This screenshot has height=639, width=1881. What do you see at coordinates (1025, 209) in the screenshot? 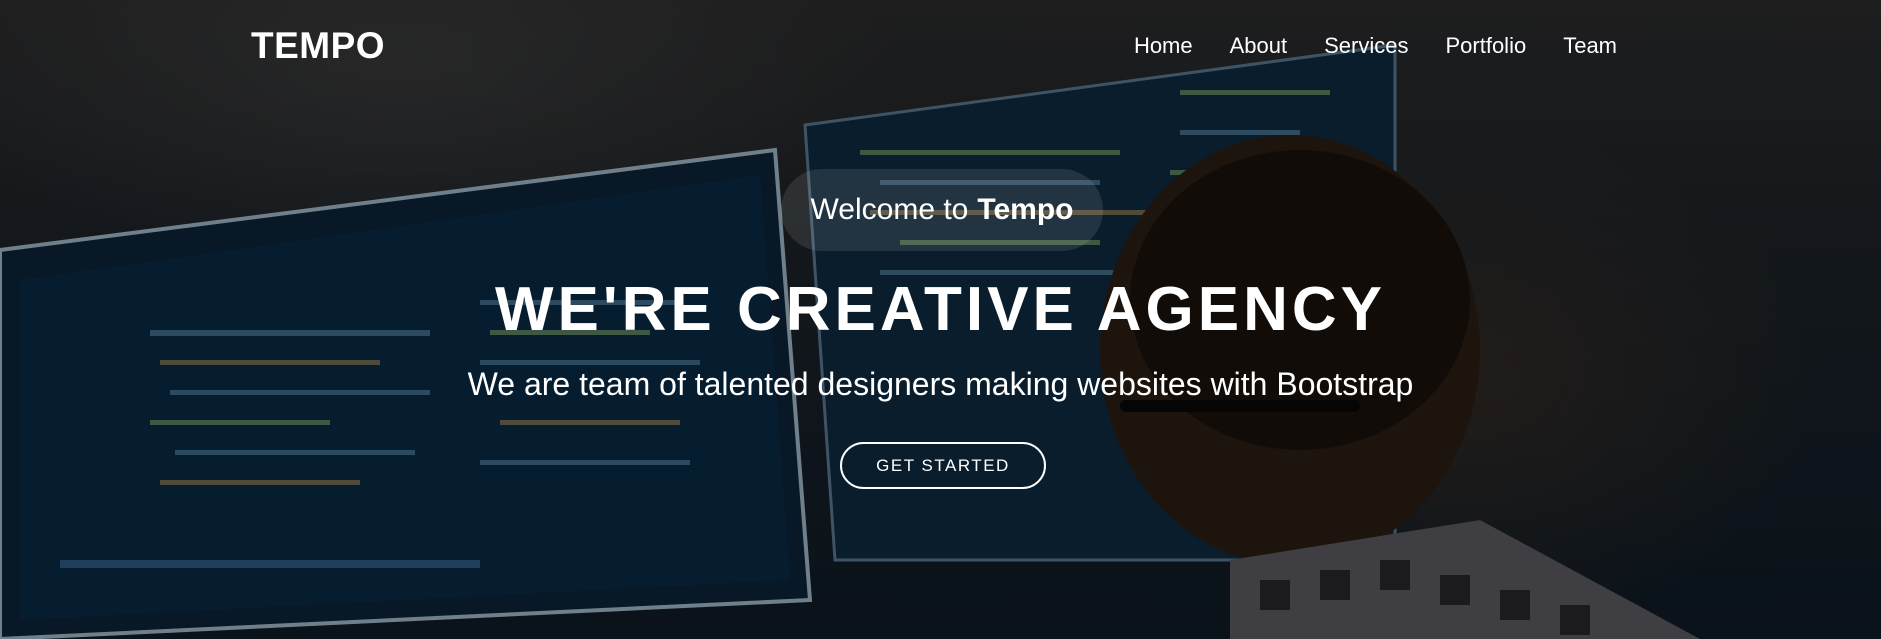
I see `welcome-brand: Tempo` at bounding box center [1025, 209].